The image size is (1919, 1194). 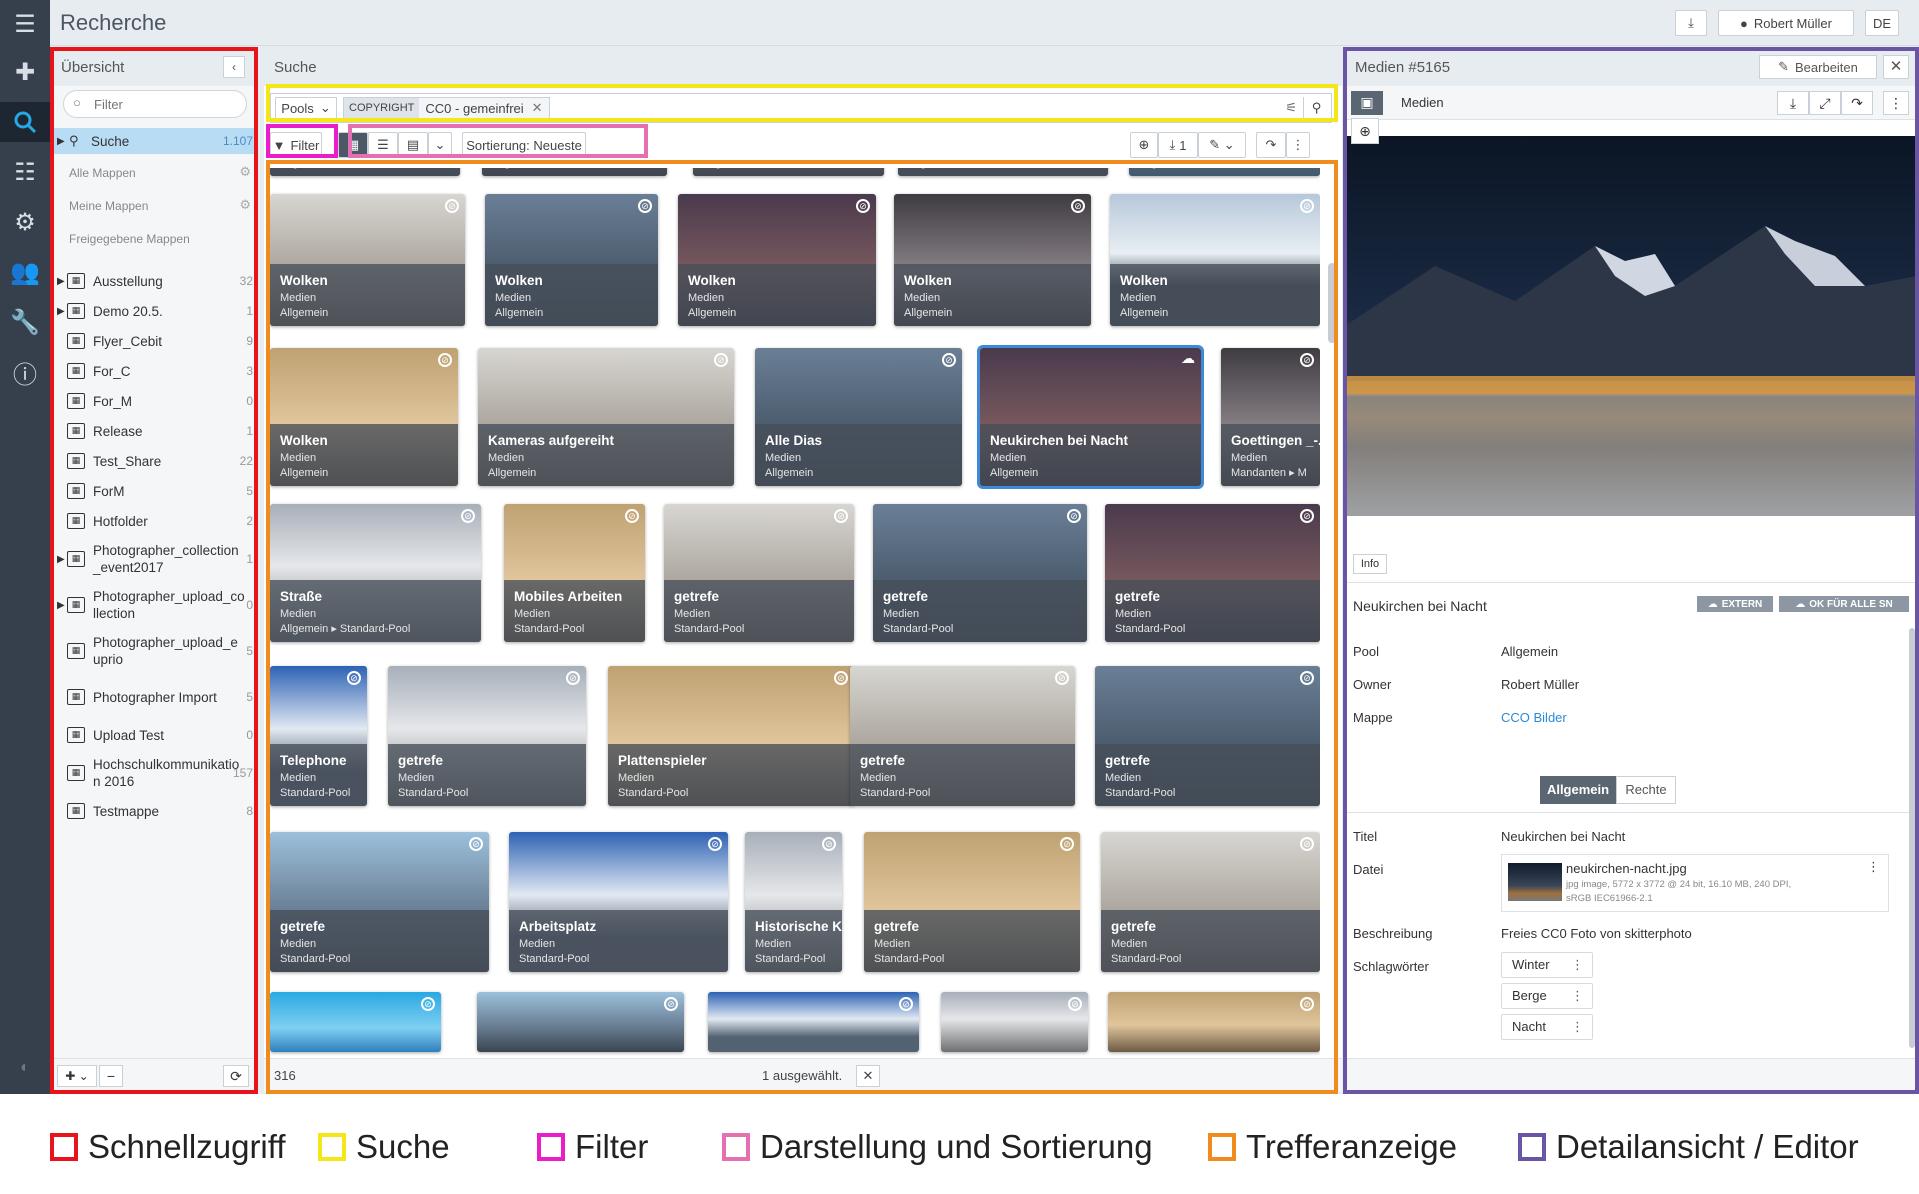 What do you see at coordinates (1332, 303) in the screenshot?
I see `scrollbar-thumb` at bounding box center [1332, 303].